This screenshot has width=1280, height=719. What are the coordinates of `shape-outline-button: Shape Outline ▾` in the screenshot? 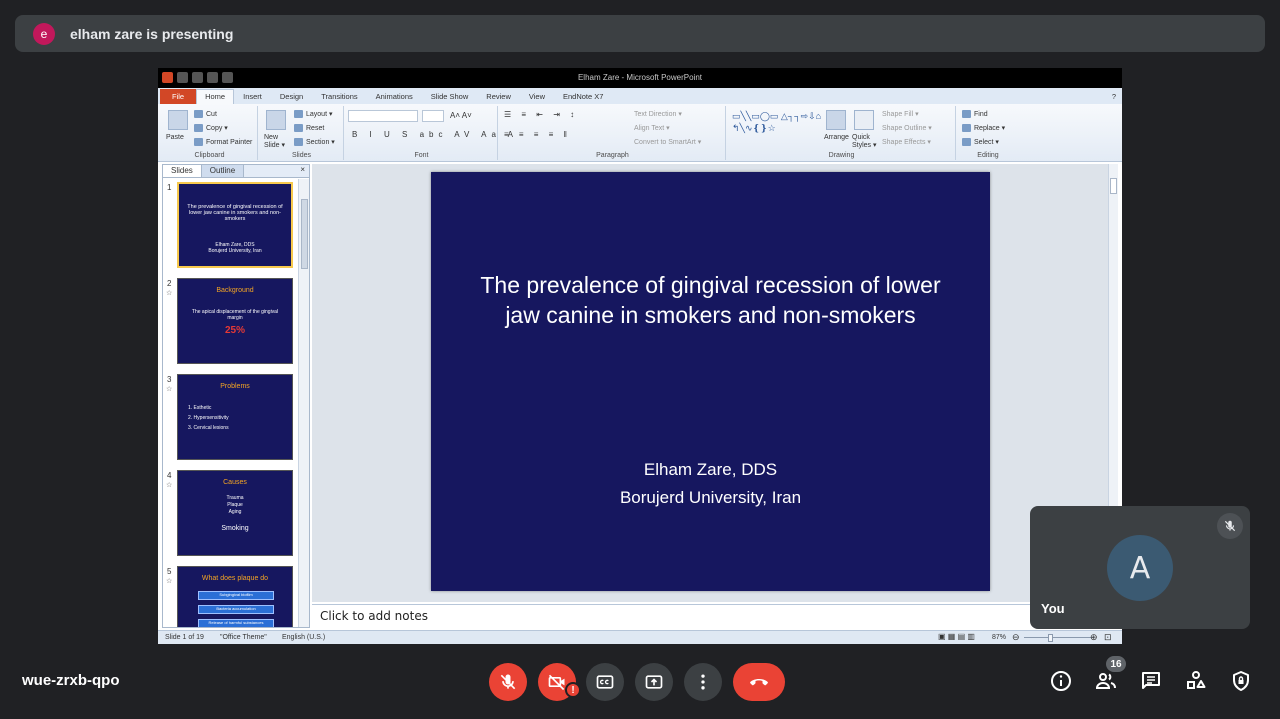 It's located at (907, 128).